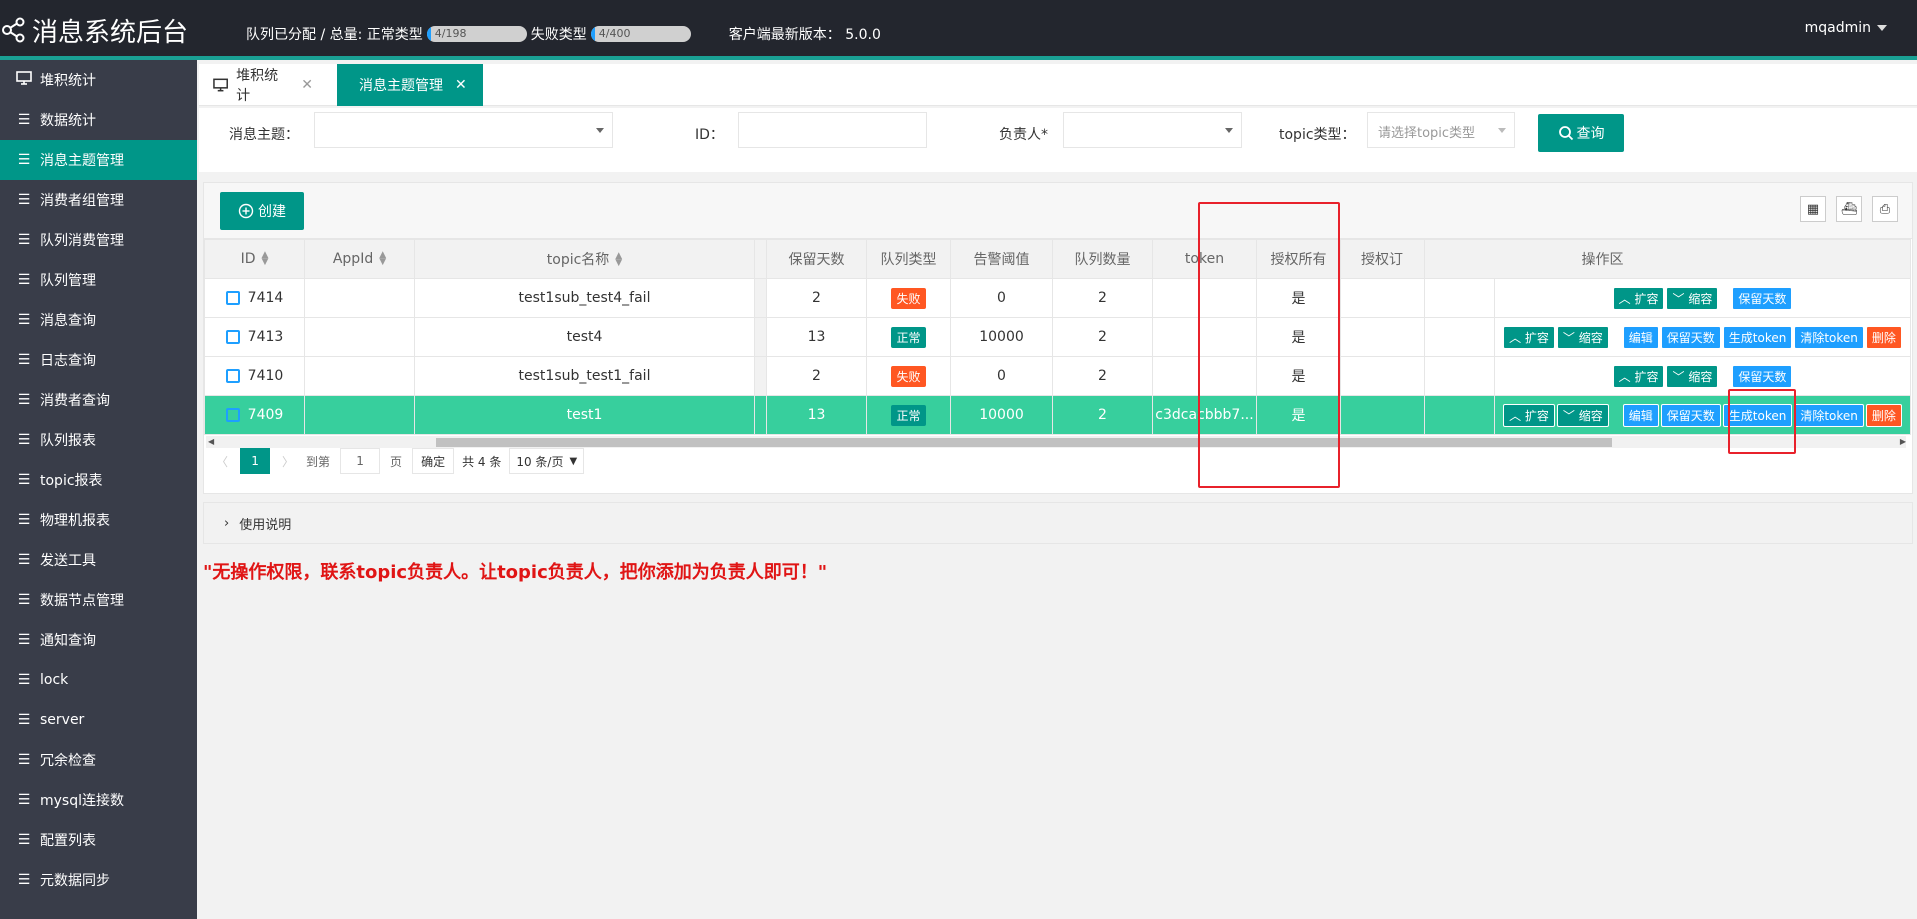 Image resolution: width=1917 pixels, height=919 pixels. Describe the element at coordinates (272, 212) in the screenshot. I see `create-label: 创建` at that location.